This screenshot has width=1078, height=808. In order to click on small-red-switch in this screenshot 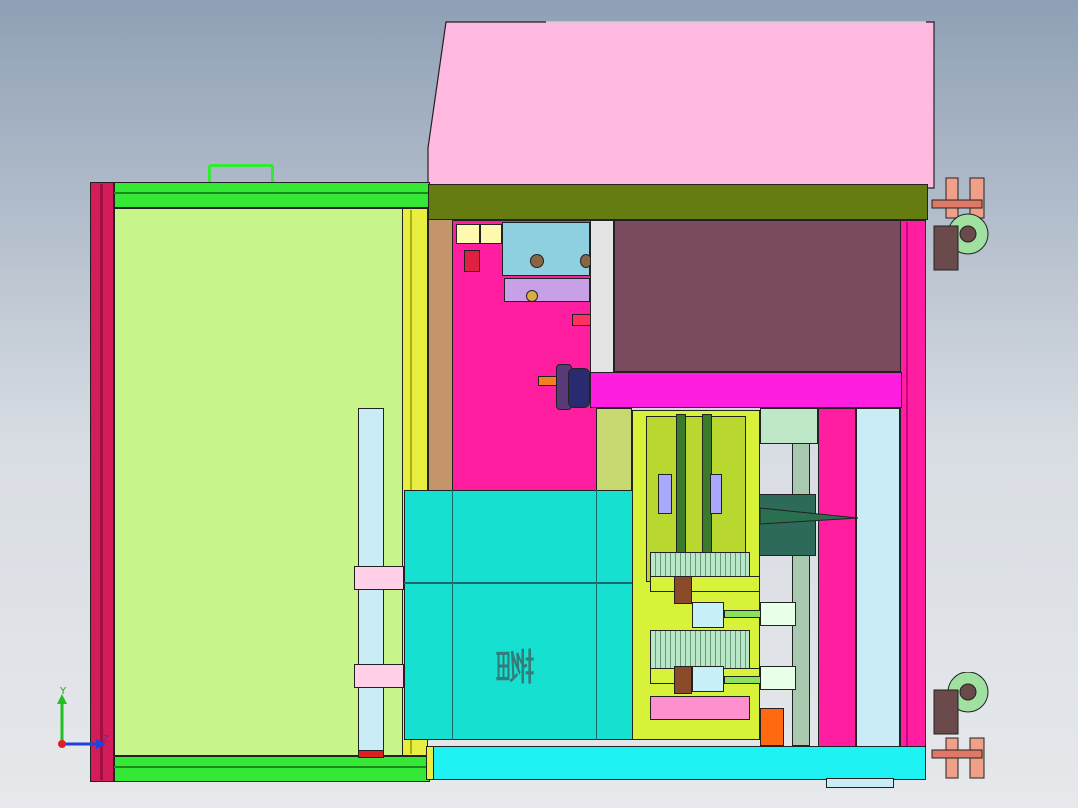, I will do `click(472, 261)`.